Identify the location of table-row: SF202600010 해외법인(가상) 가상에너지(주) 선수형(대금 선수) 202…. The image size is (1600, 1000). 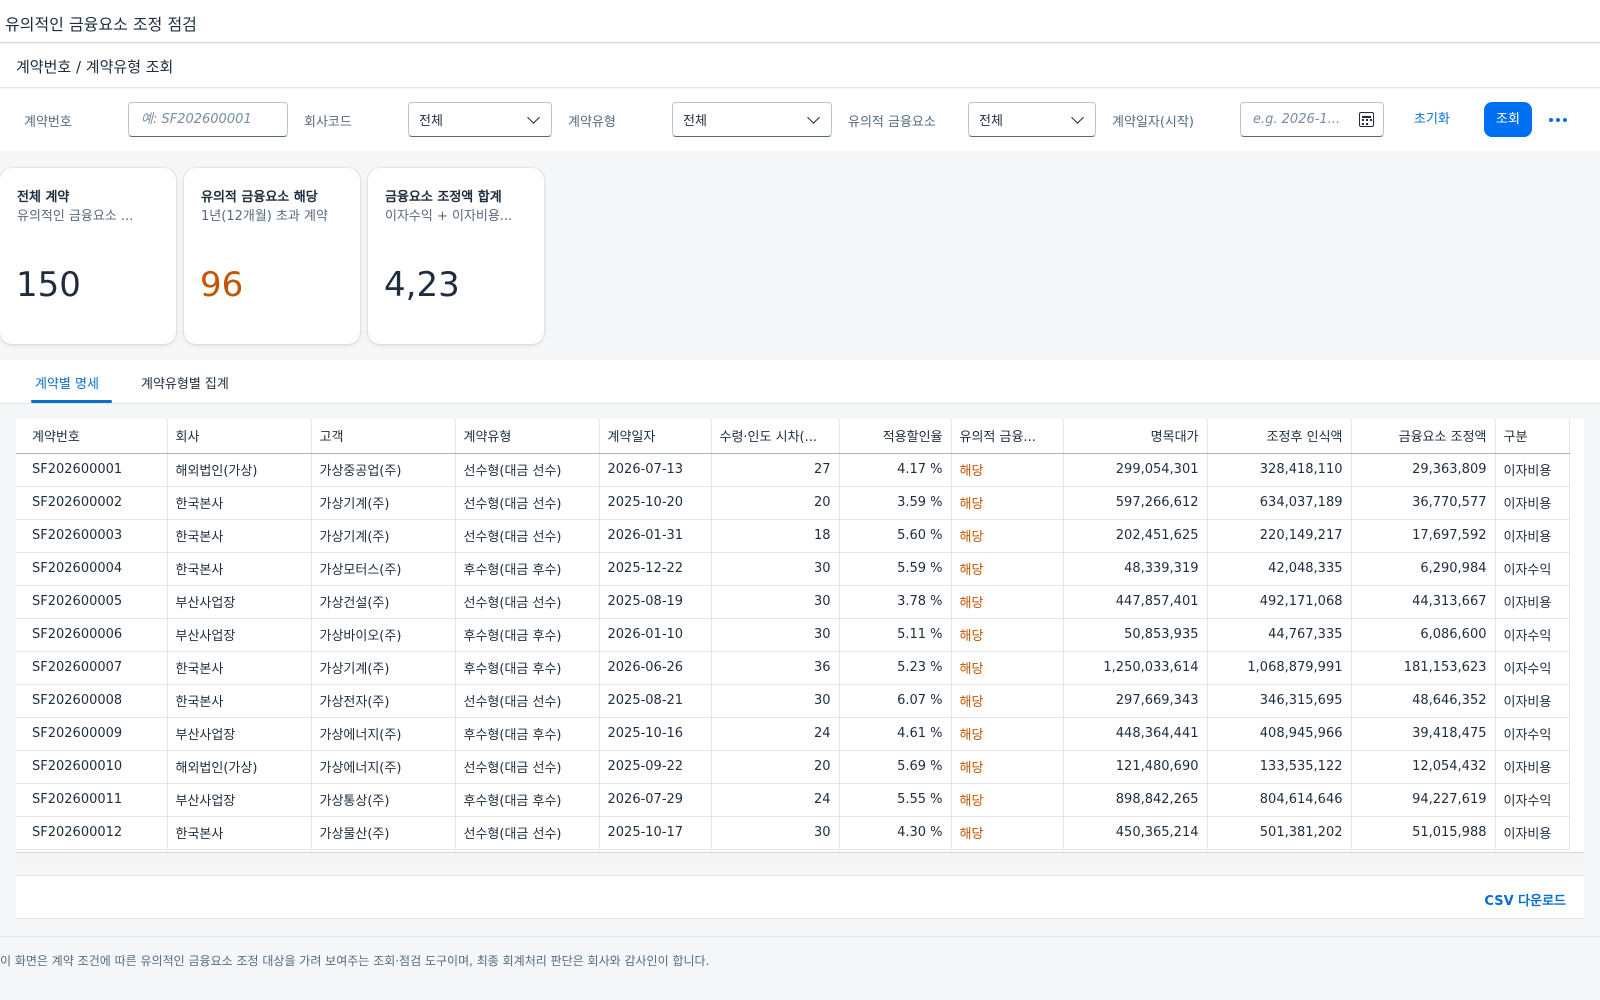
(793, 767).